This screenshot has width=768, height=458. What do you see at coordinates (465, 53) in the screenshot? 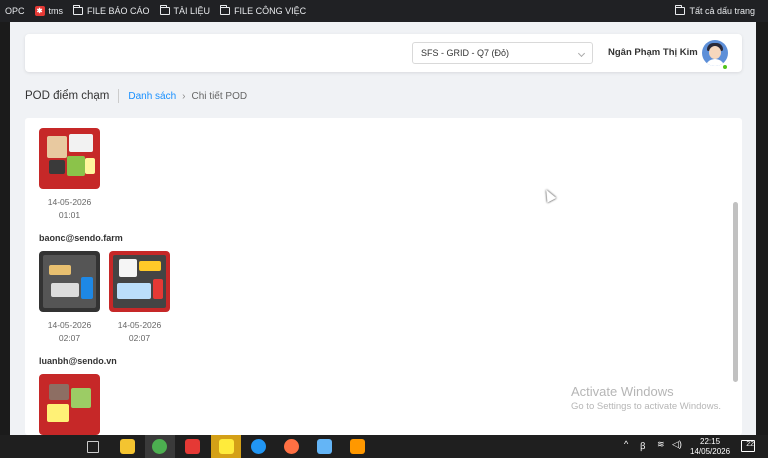
I see `store-select-value: SFS - GRID - Q7 (Đỏ)` at bounding box center [465, 53].